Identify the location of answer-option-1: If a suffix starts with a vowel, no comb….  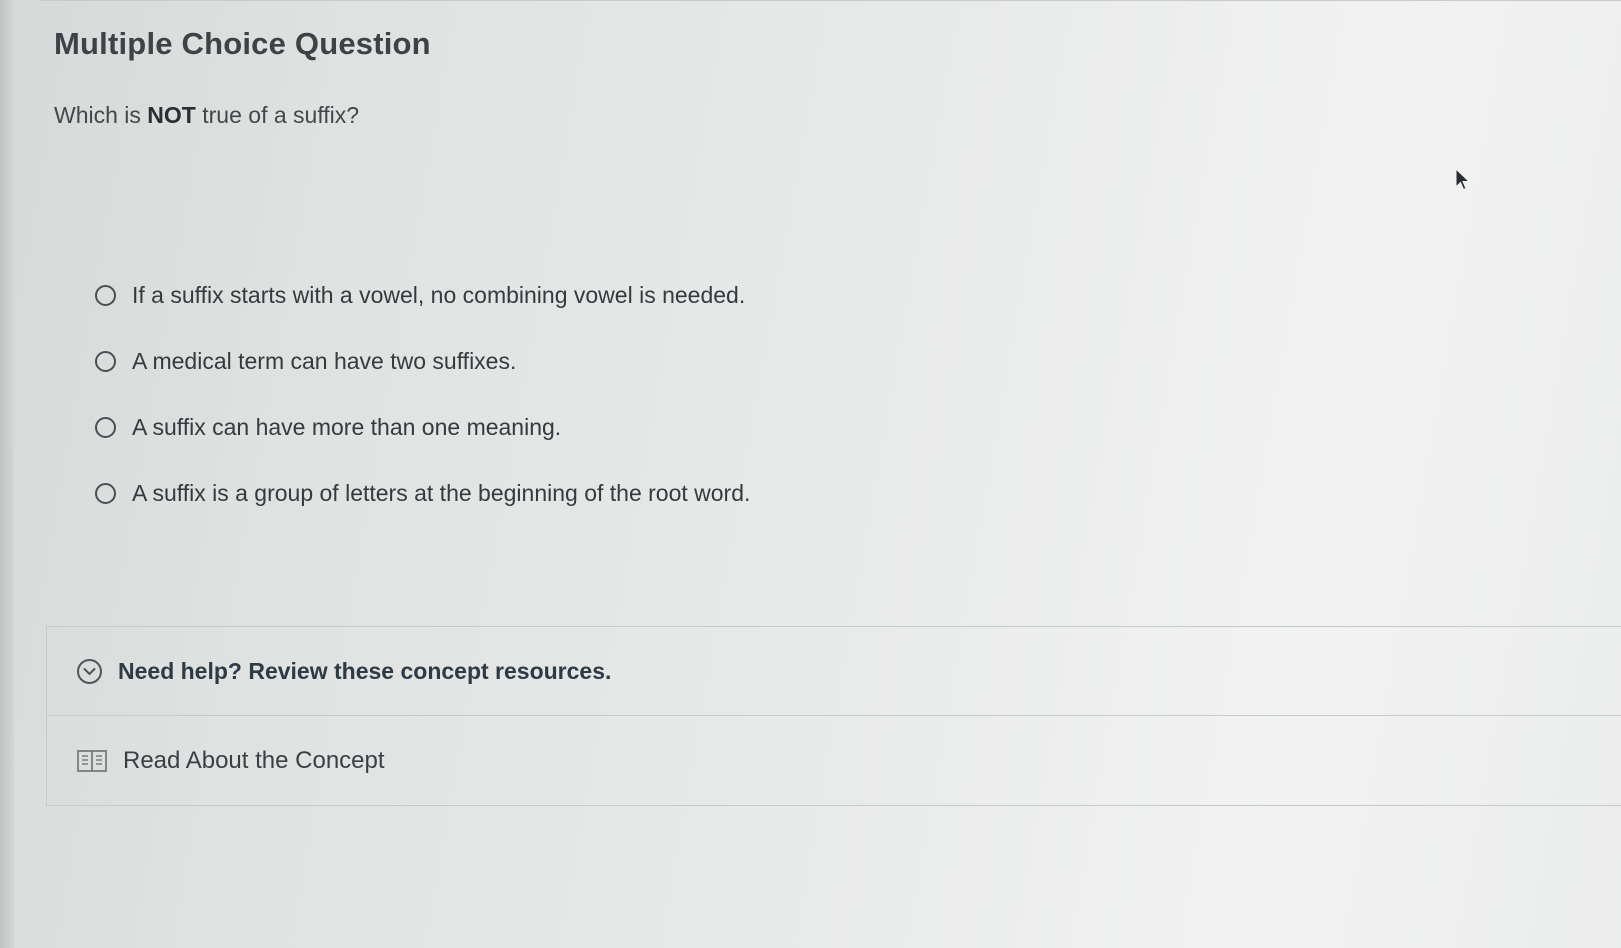
(422, 295).